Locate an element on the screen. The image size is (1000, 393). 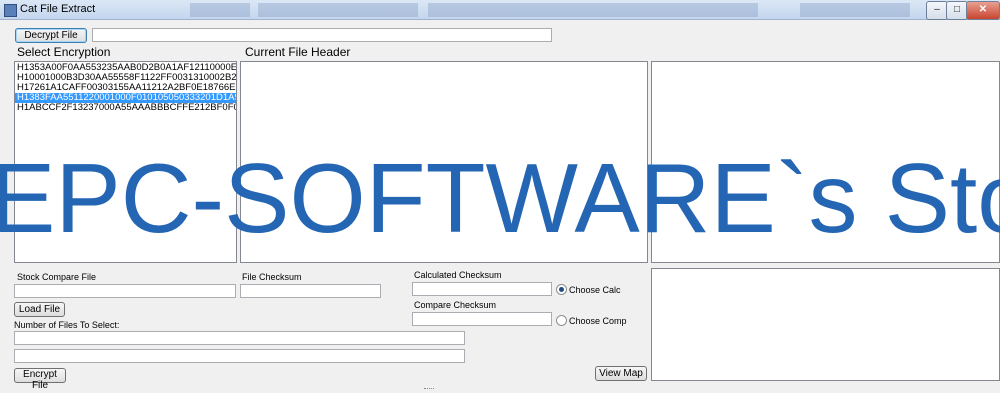
number-of-files-input is located at coordinates (239, 338).